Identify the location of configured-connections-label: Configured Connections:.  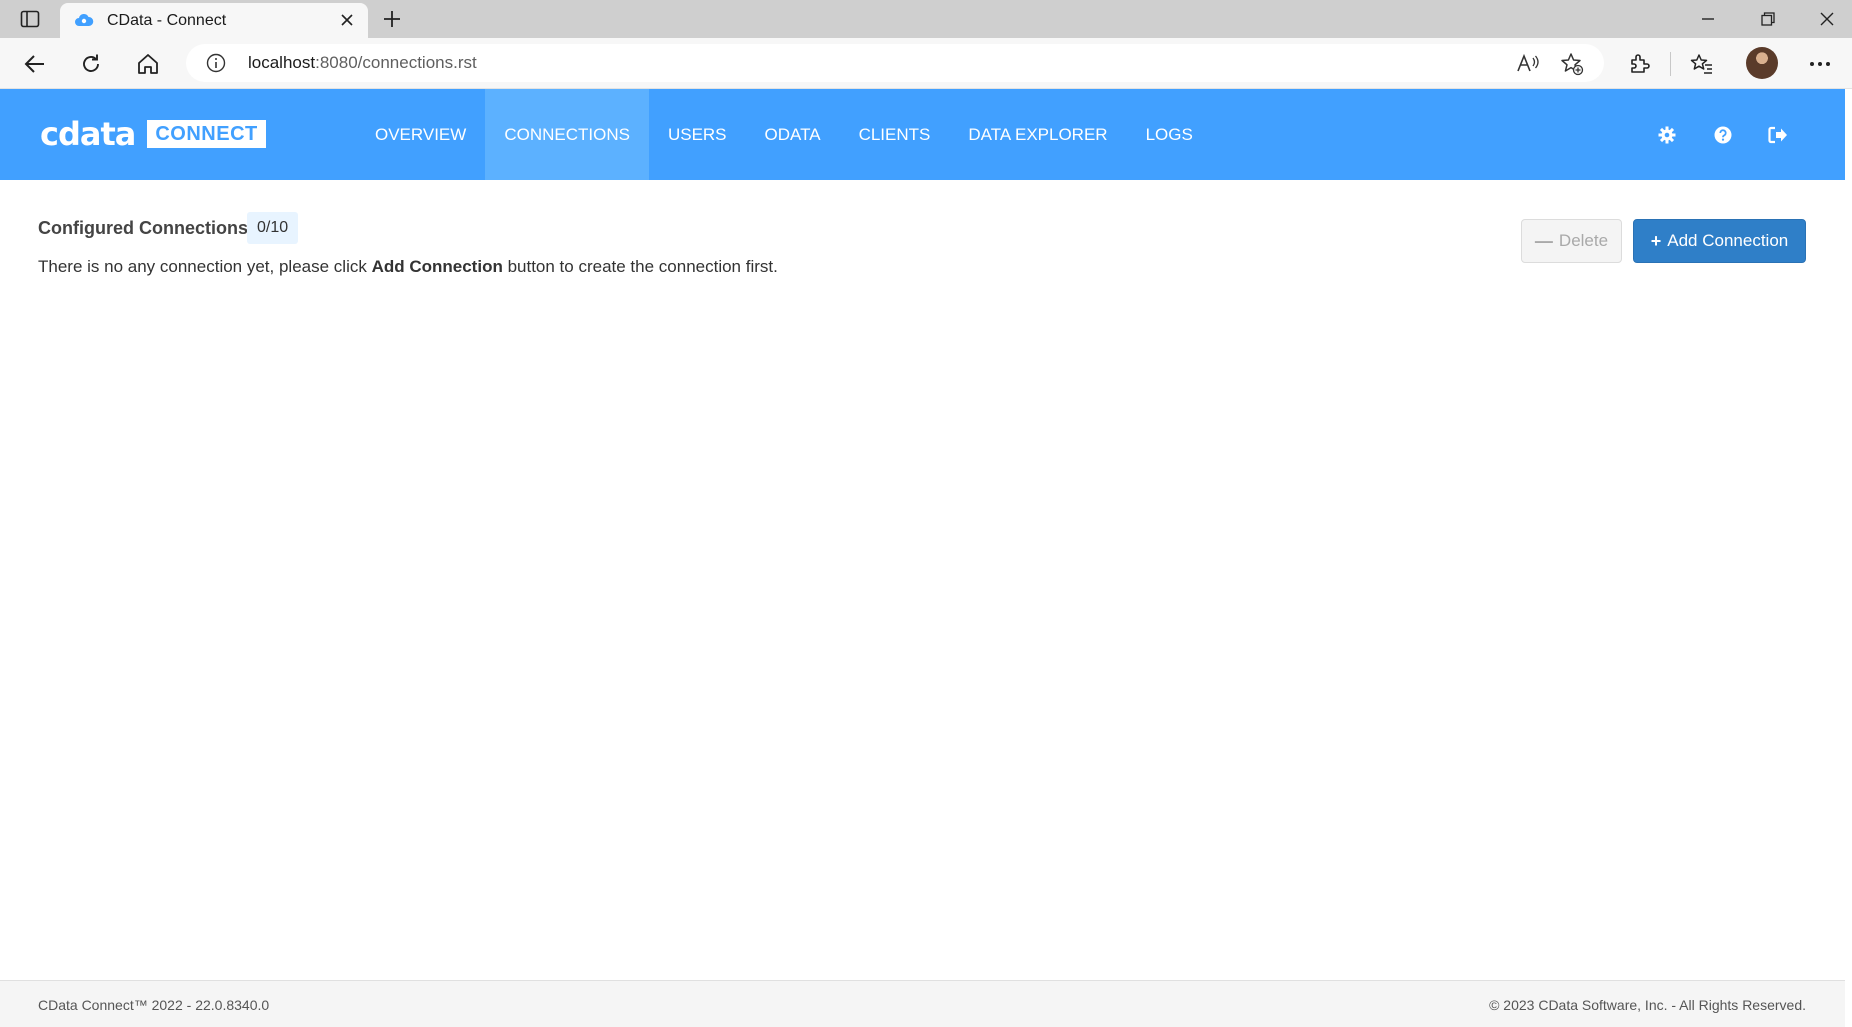
(146, 228).